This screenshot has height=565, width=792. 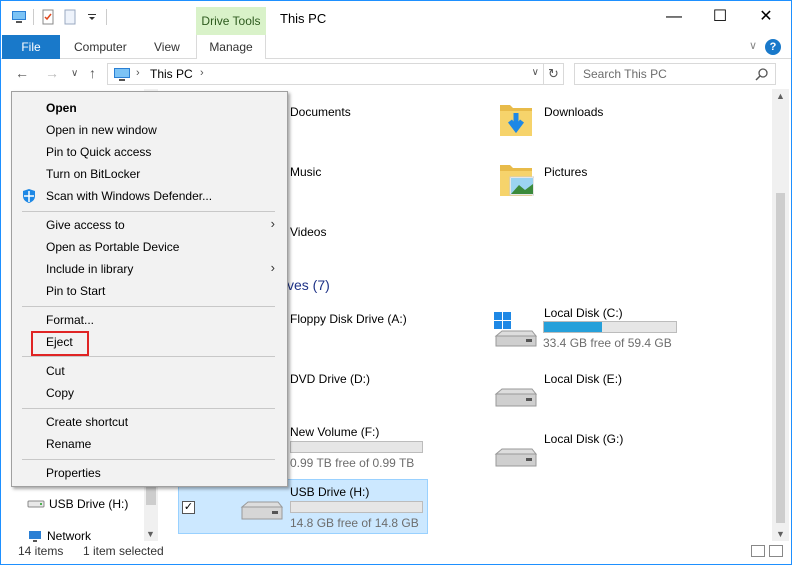 I want to click on menu-item-pin-quick-access: Pin to Quick access, so click(x=98, y=152).